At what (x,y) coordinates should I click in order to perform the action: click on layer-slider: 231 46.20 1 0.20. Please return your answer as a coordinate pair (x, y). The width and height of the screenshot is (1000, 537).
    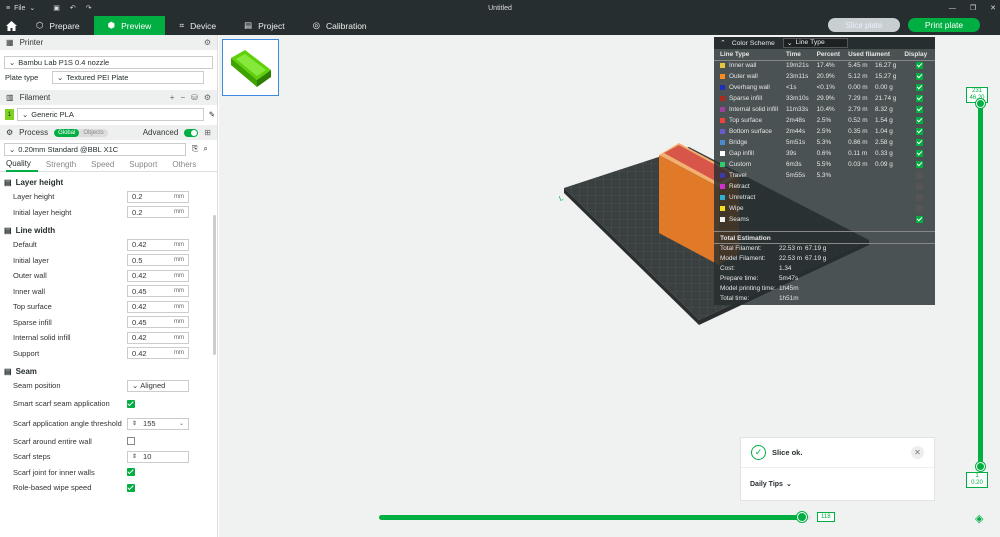
    Looking at the image, I should click on (981, 287).